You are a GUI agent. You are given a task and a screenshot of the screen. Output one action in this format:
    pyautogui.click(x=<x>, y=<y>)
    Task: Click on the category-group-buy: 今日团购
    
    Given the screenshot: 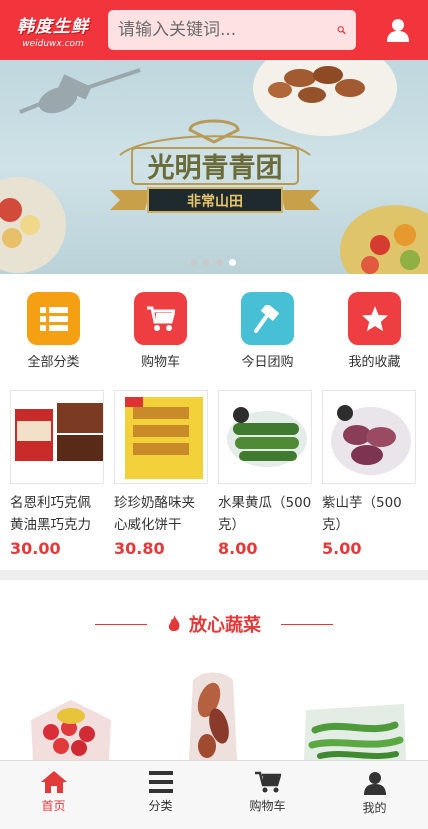 What is the action you would take?
    pyautogui.click(x=267, y=332)
    